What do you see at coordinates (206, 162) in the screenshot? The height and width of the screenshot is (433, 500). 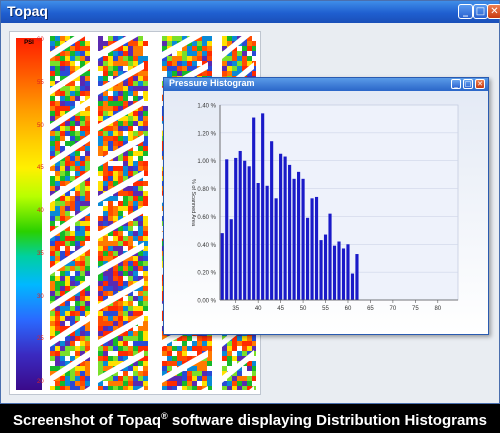 I see `y-tick-label: 1.00 %` at bounding box center [206, 162].